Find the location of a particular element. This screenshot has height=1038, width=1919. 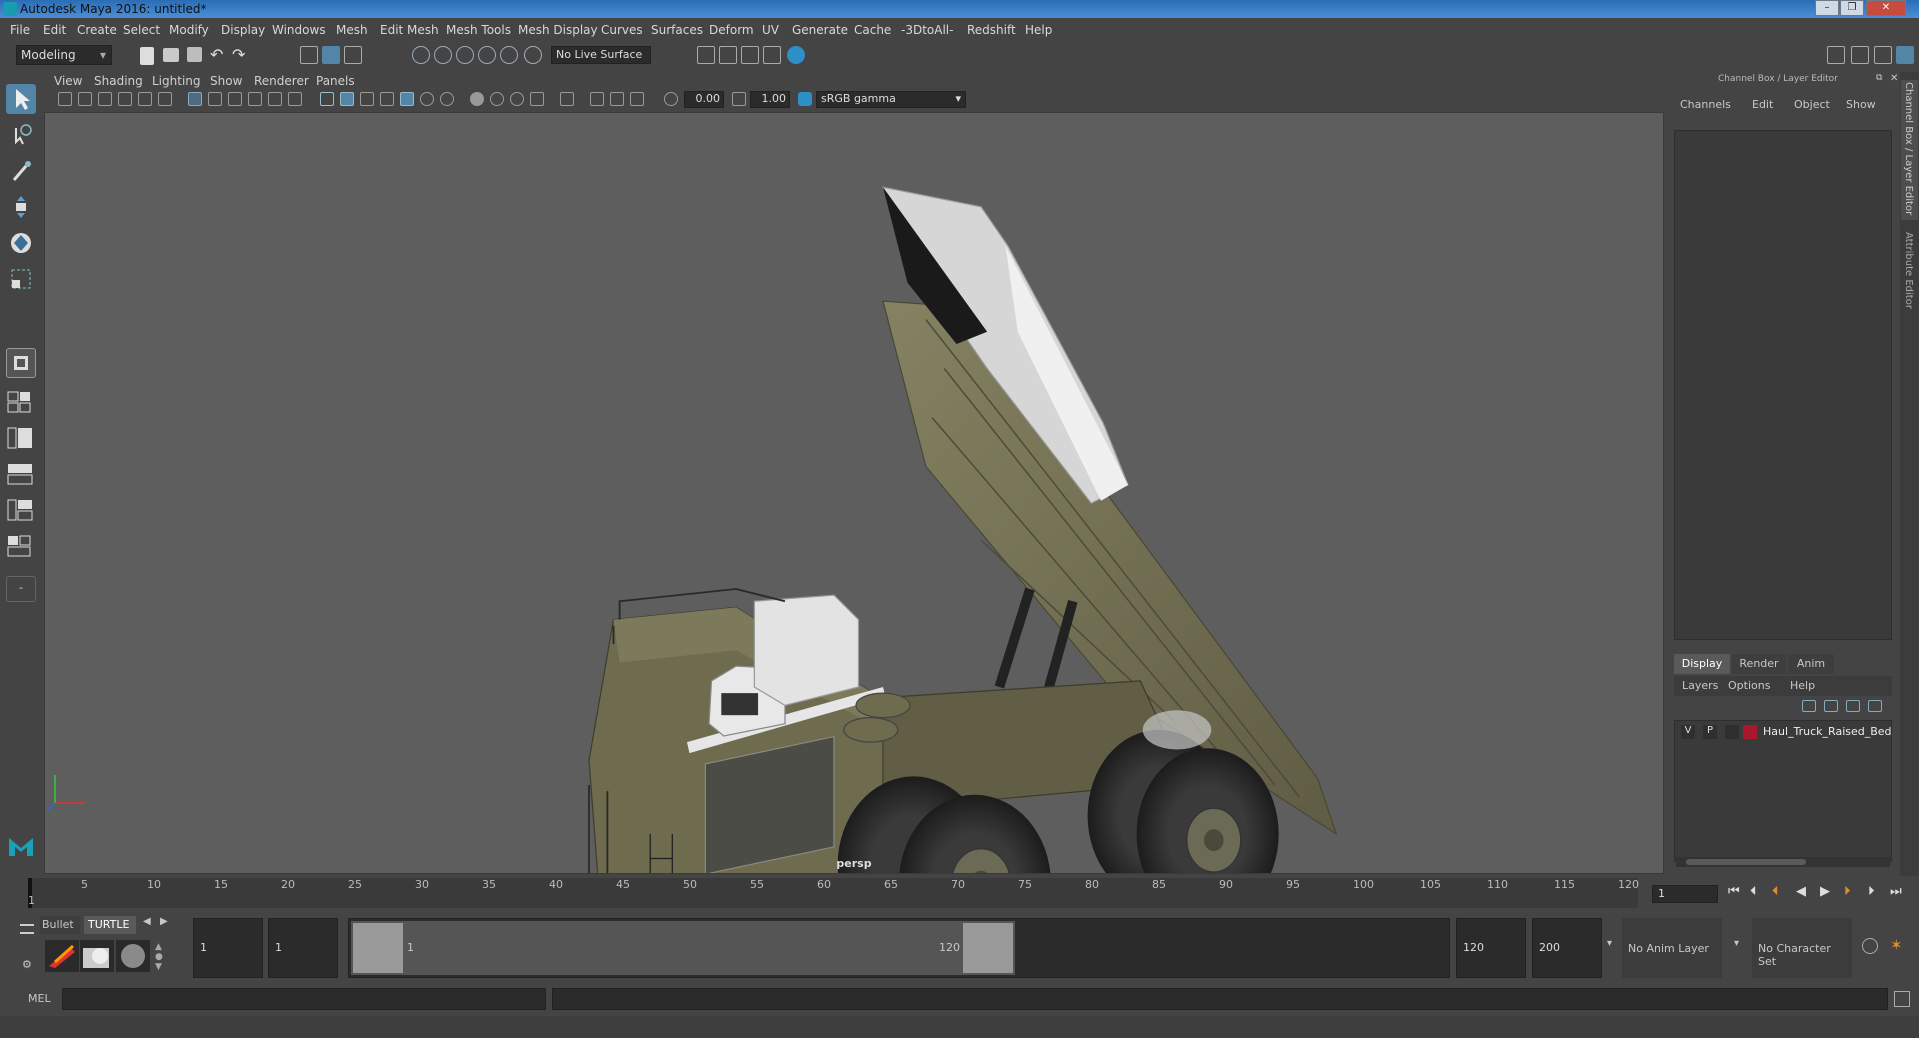

resolution-gate-icon is located at coordinates (235, 99).